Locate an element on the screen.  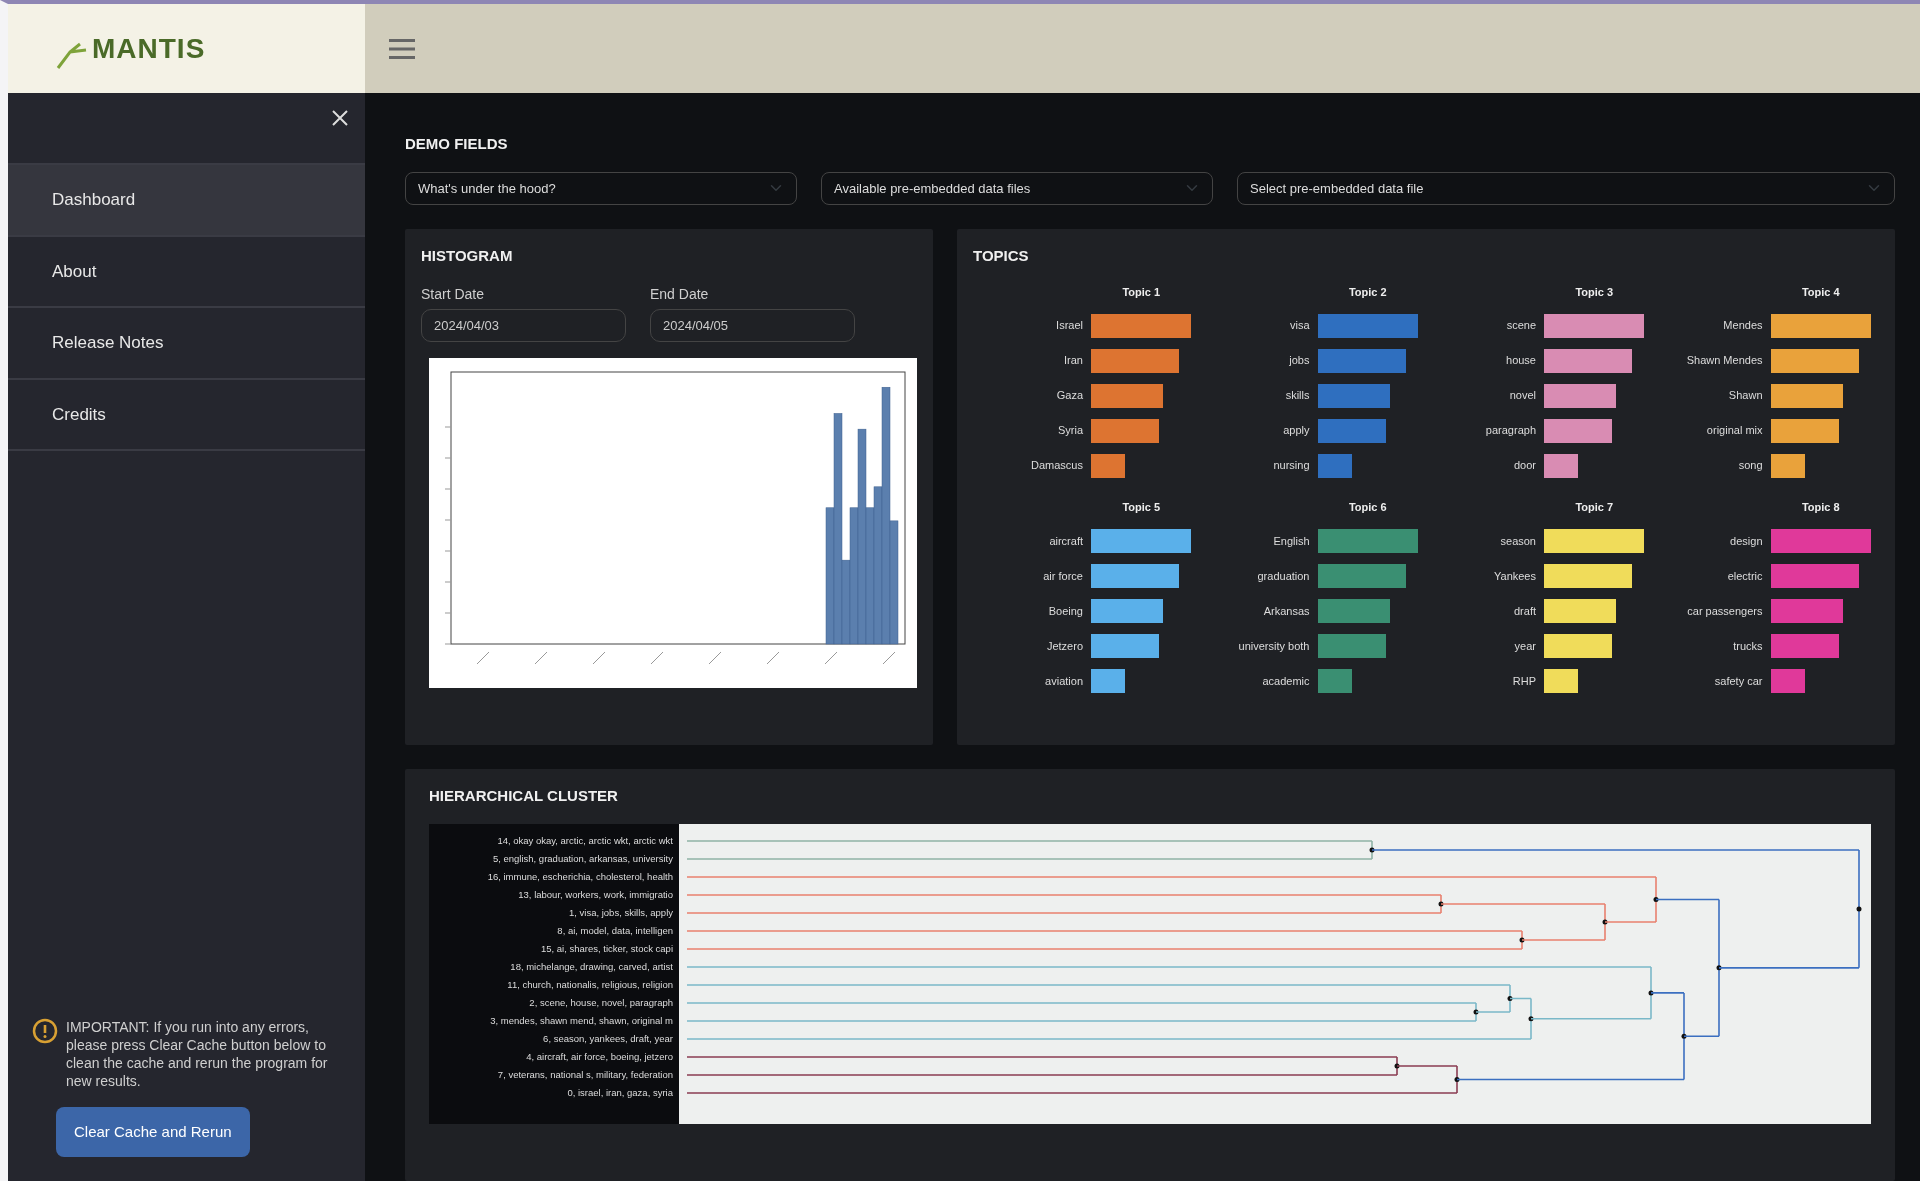
field-label: End Date is located at coordinates (680, 294).